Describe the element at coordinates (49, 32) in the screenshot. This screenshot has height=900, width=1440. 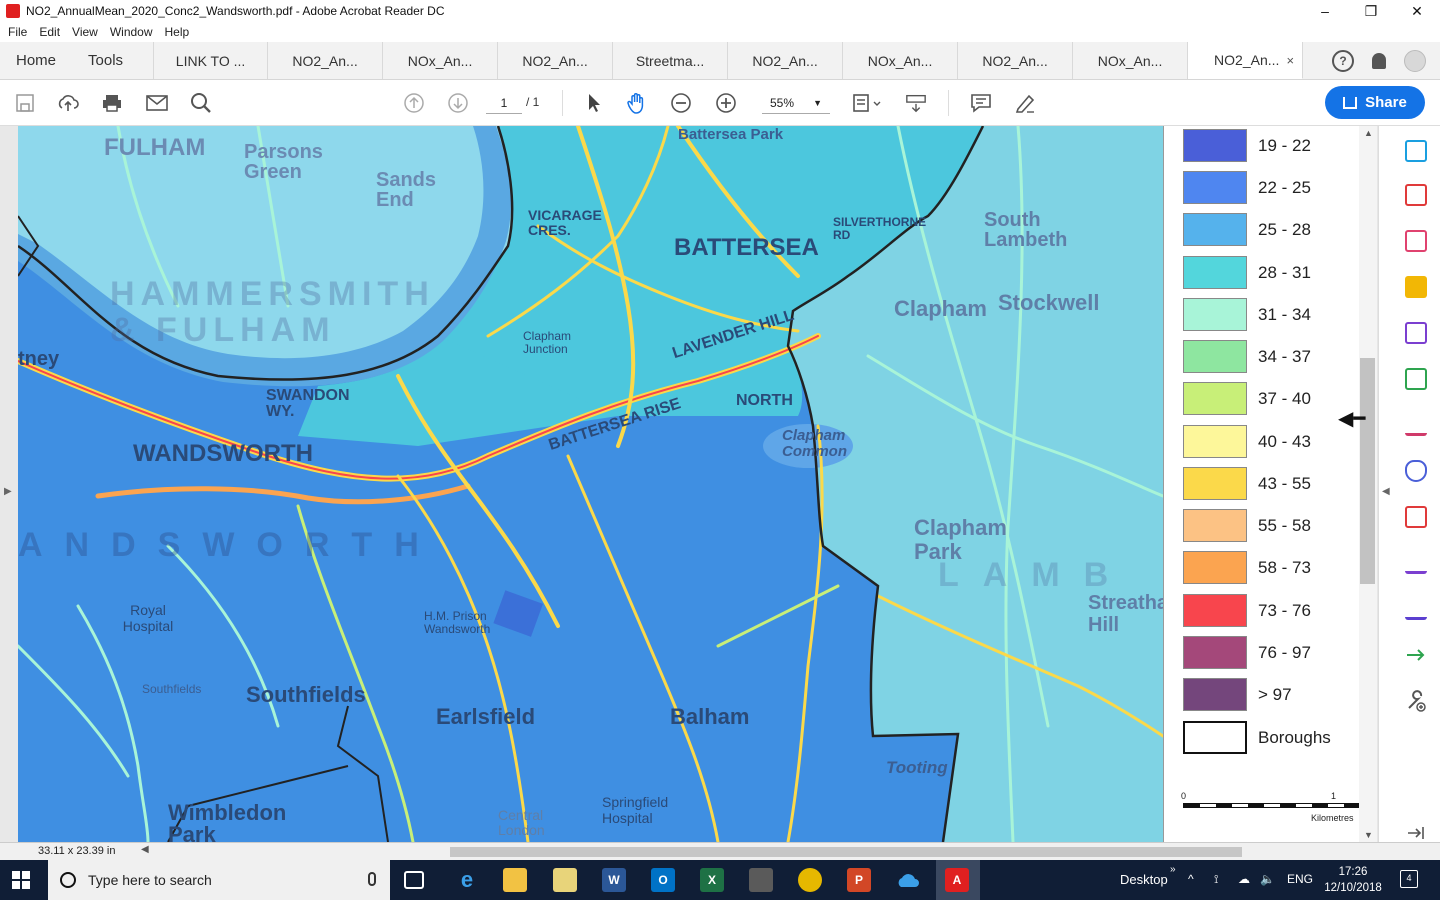
I see `menu-edit: Edit` at that location.